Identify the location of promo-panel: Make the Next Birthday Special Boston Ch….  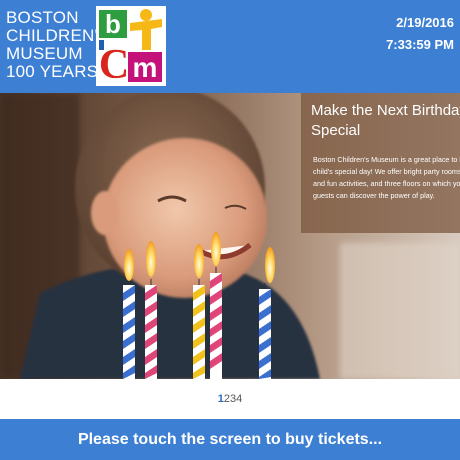
(380, 163).